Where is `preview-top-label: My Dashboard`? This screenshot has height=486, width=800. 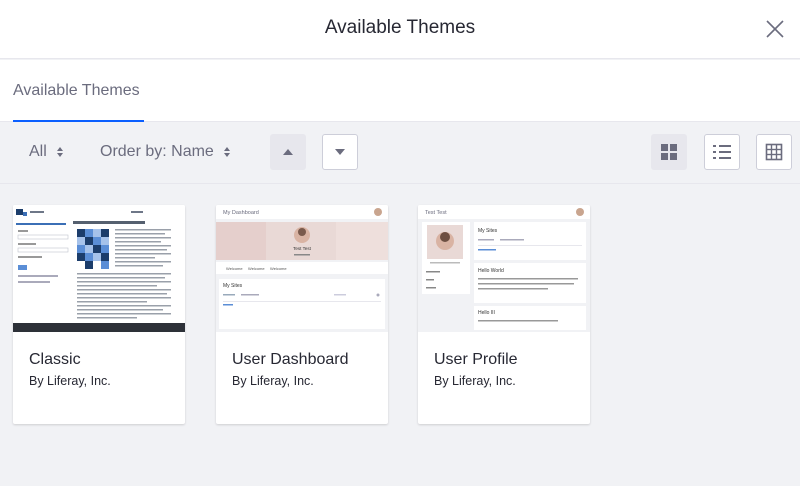 preview-top-label: My Dashboard is located at coordinates (241, 213).